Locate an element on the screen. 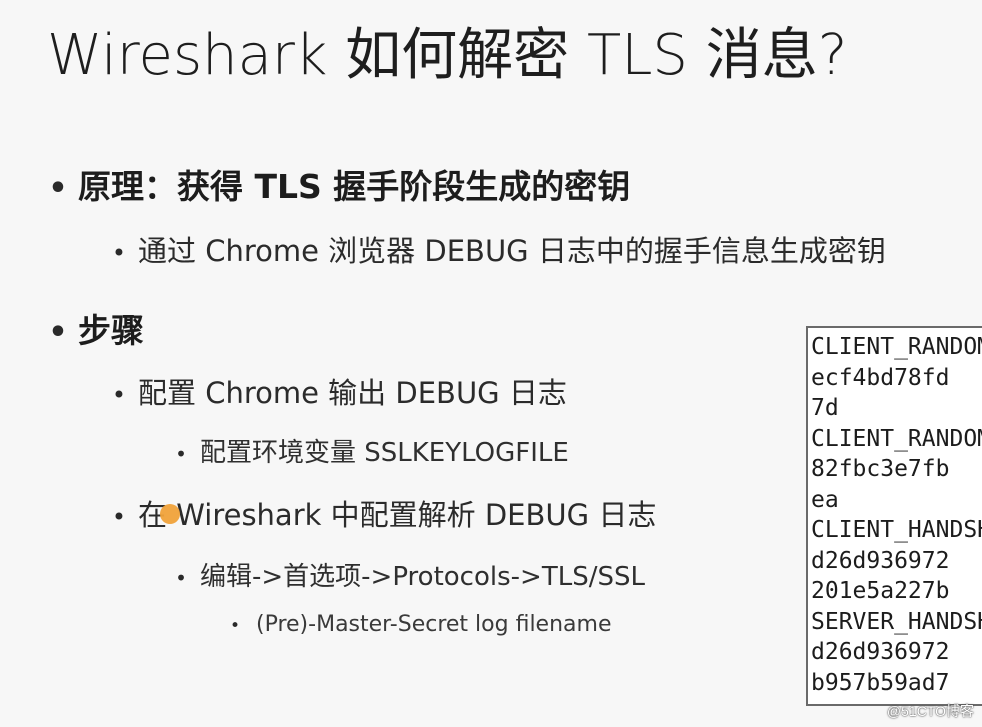  sub-sub-bullet-menu-path: • 编辑->首选项->Protocols->TLS/SSL is located at coordinates (407, 574).